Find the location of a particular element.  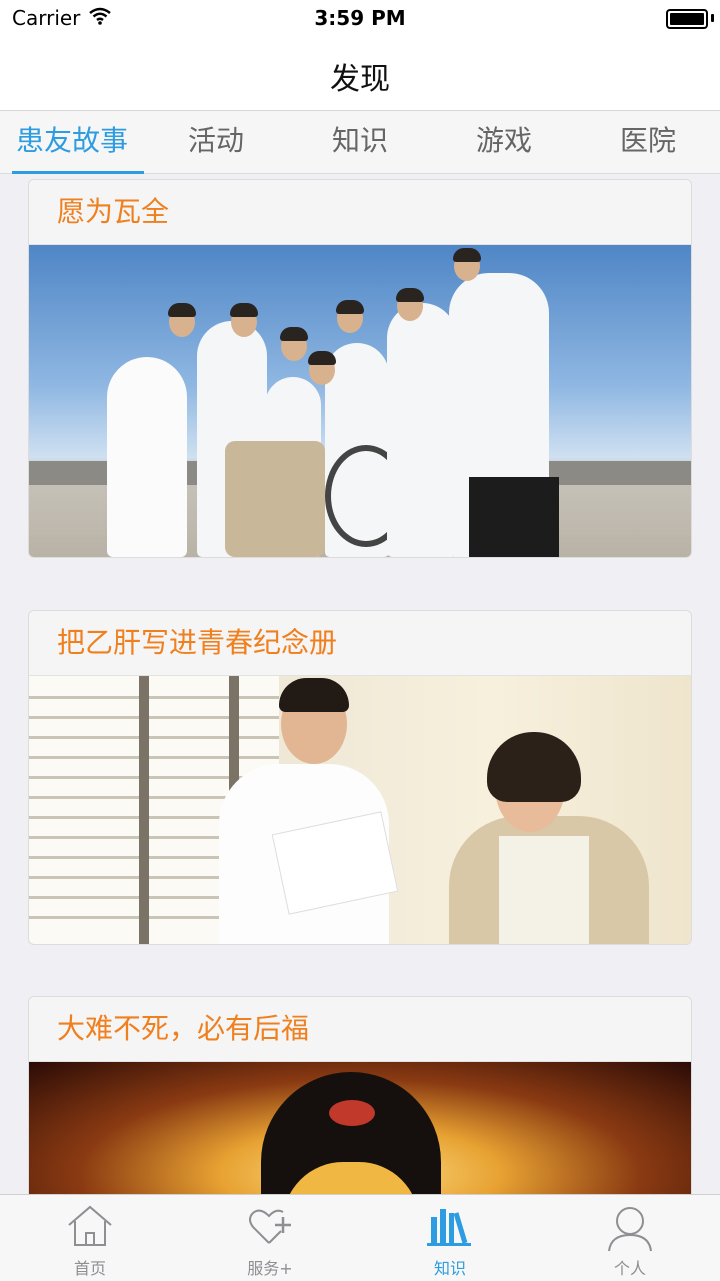

tab-bar: 首页 服务+ 知识 个人 is located at coordinates (360, 1237).